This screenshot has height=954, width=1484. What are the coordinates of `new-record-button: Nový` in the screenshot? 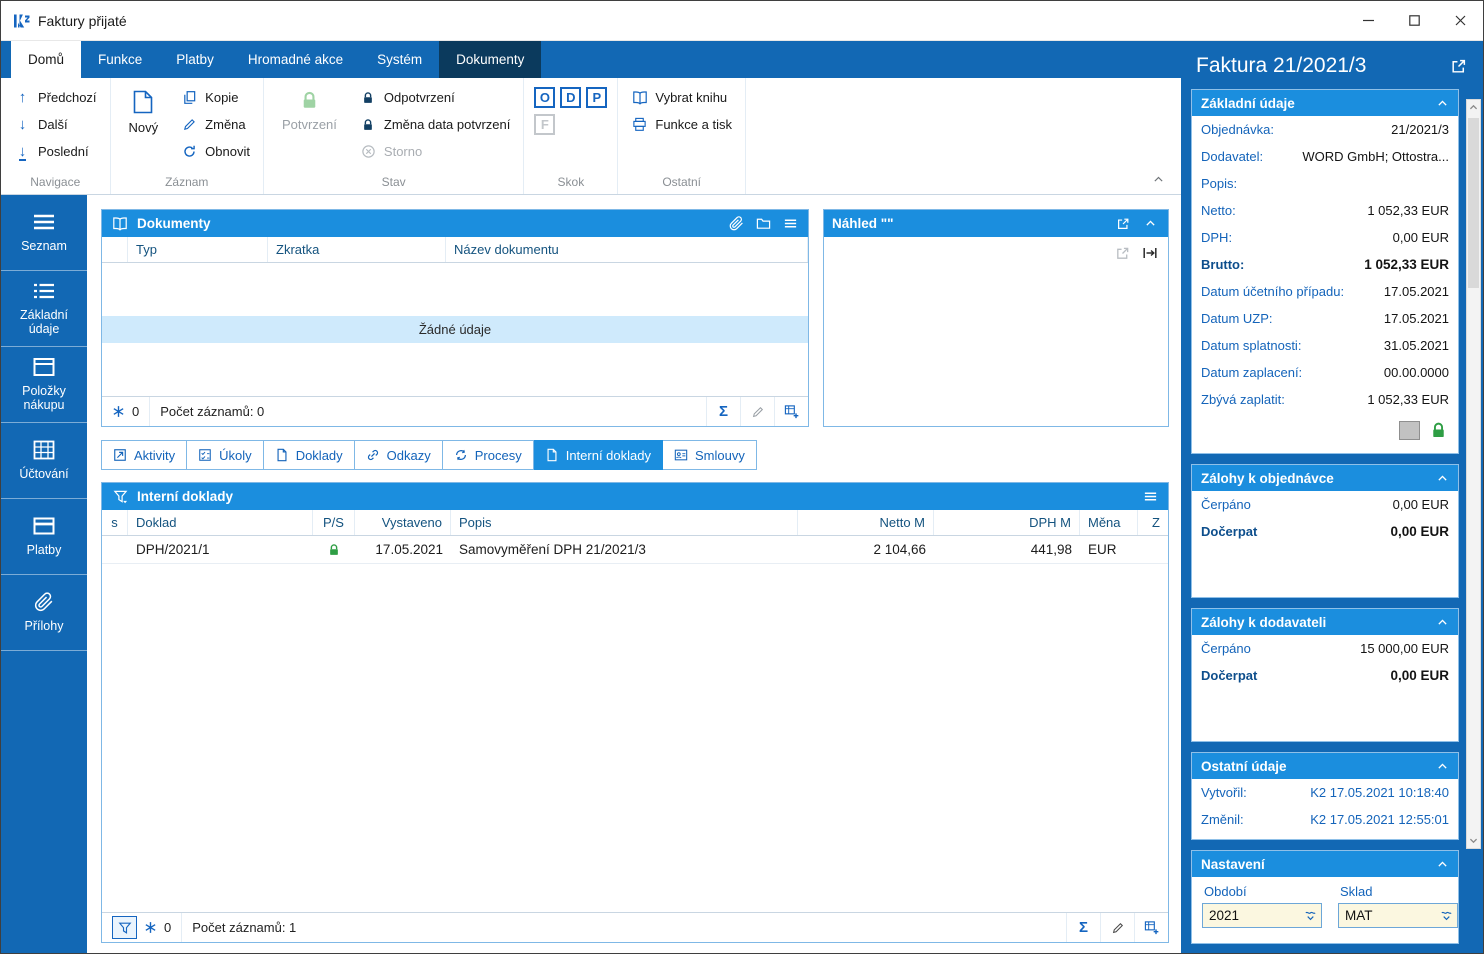 It's located at (144, 110).